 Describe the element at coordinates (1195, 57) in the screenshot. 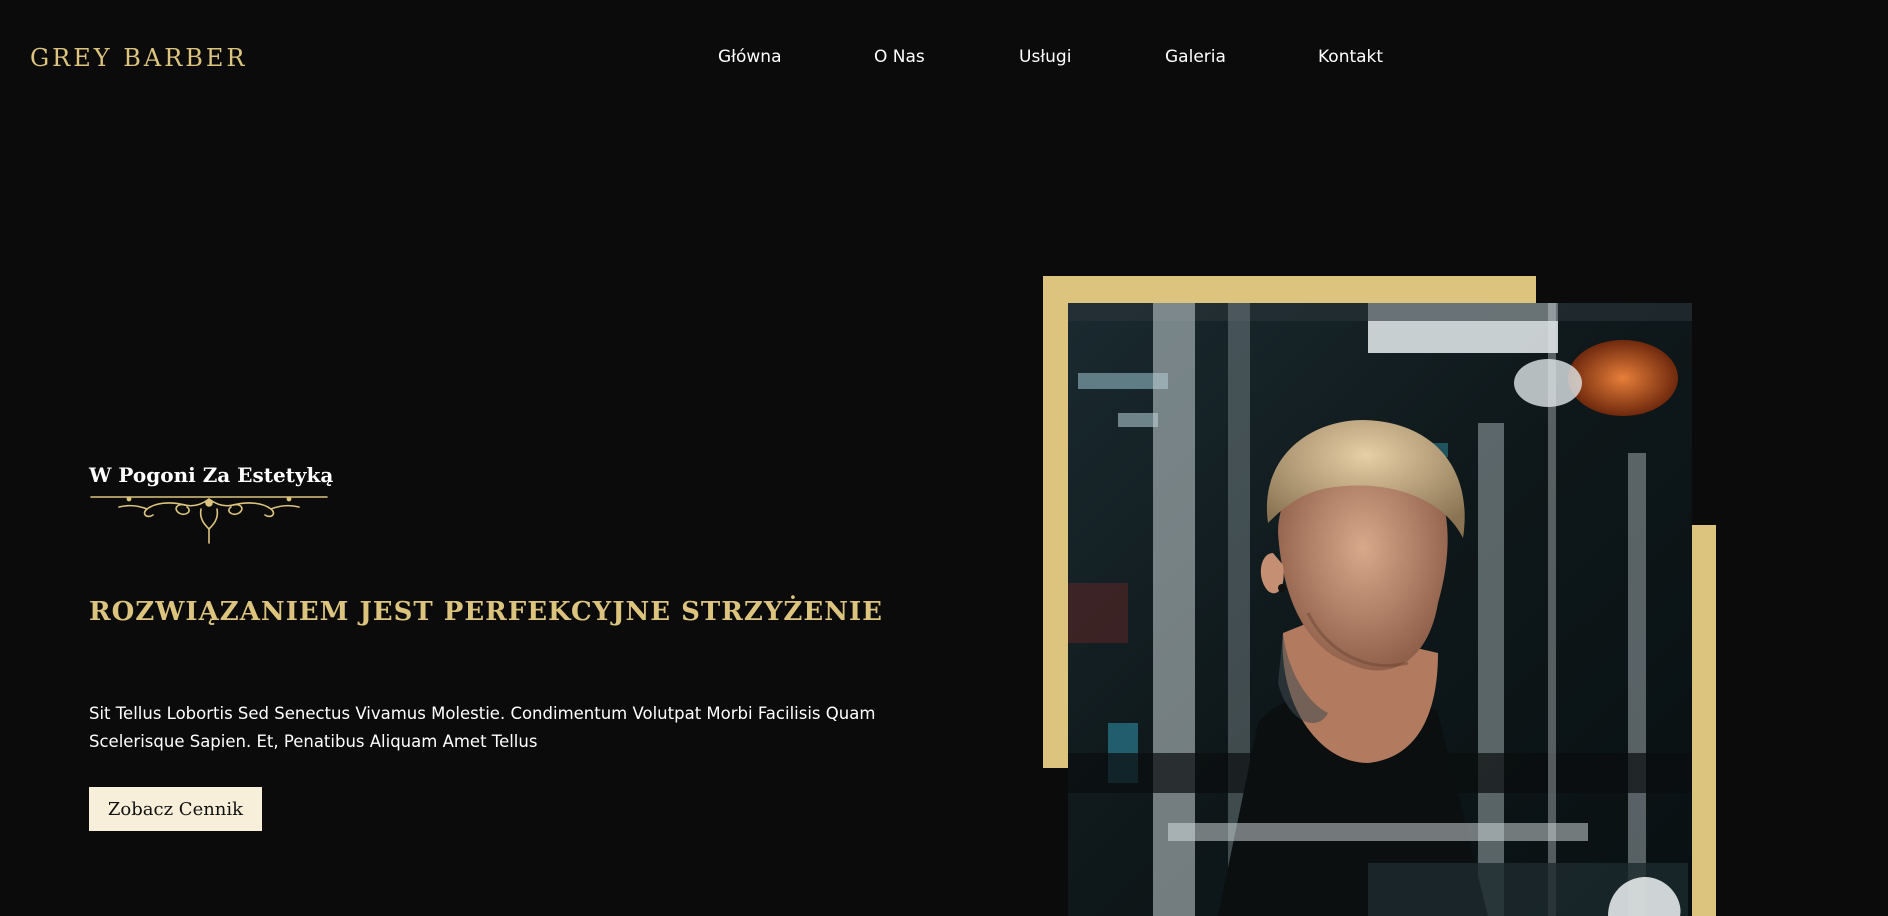

I see `nav-item-galeria: Galeria` at that location.